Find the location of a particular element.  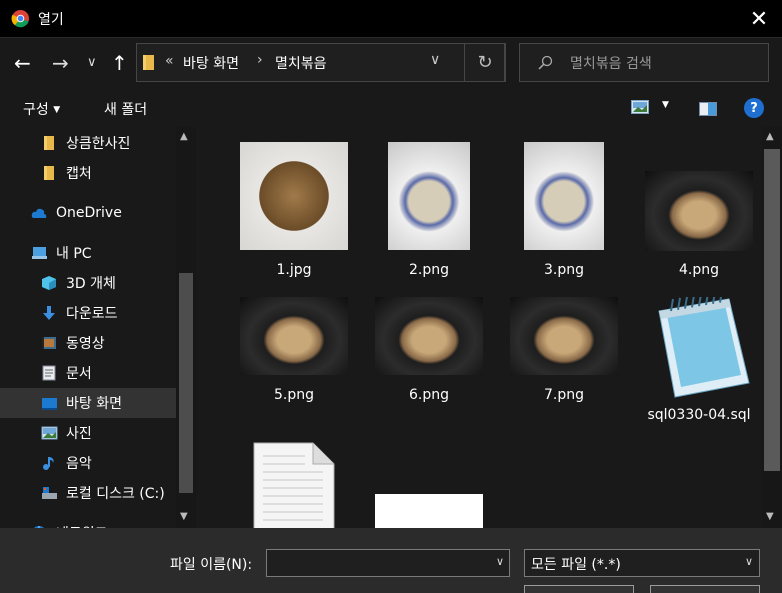

file-item: 5.png is located at coordinates (294, 367).